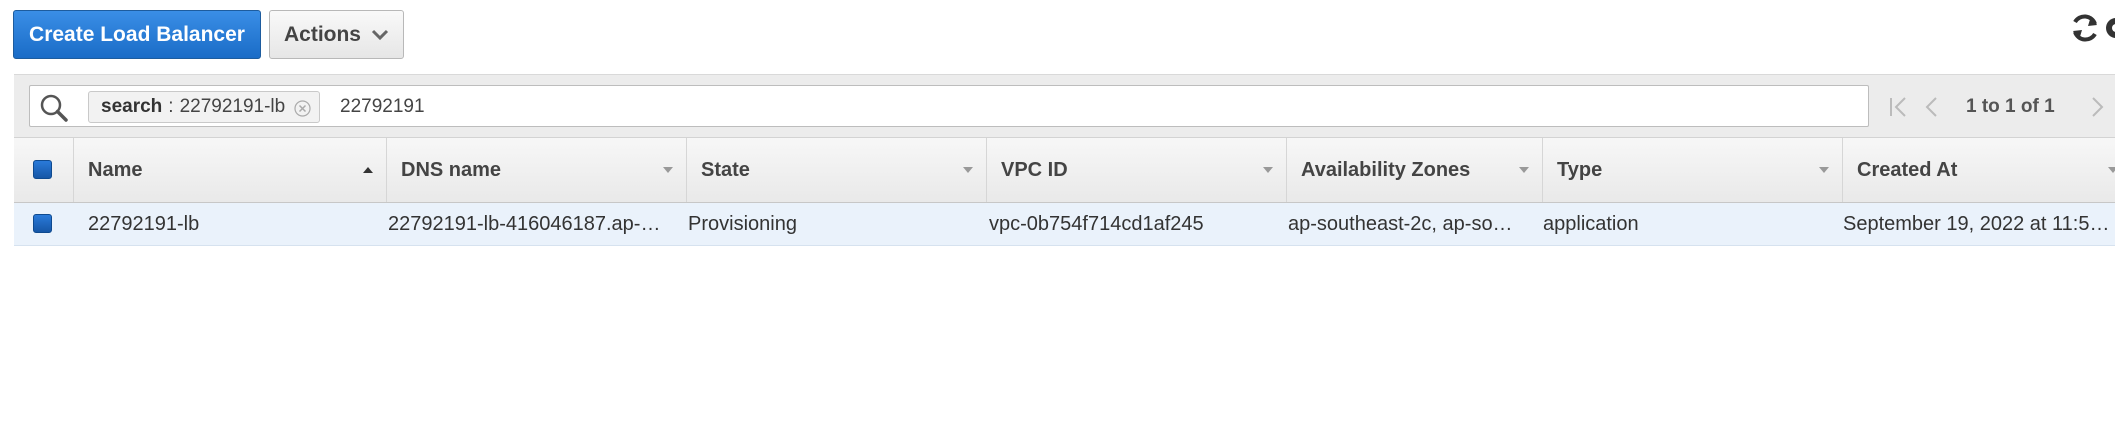 The width and height of the screenshot is (2115, 439). What do you see at coordinates (137, 34) in the screenshot?
I see `create-load-balancer-button: Create Load Balancer` at bounding box center [137, 34].